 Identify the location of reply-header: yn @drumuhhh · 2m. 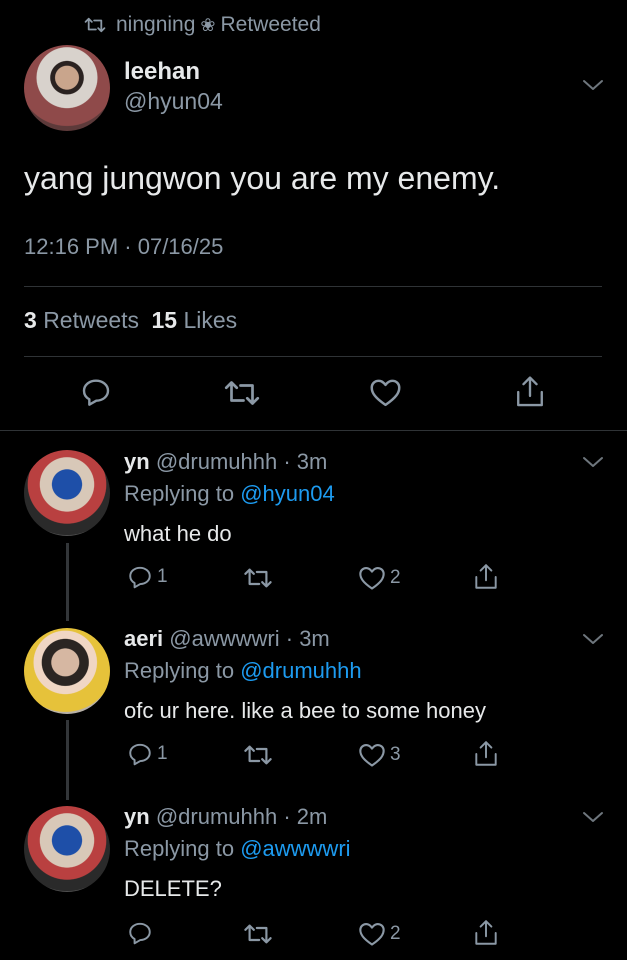
(225, 817).